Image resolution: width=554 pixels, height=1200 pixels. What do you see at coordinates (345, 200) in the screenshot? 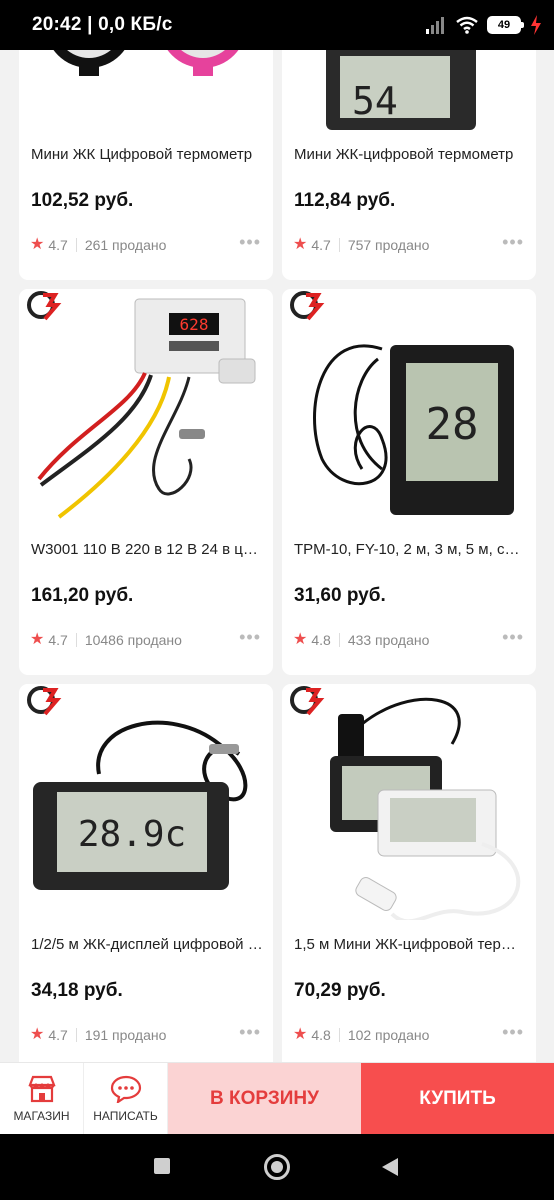
I see `product-price: 112,84 руб.` at bounding box center [345, 200].